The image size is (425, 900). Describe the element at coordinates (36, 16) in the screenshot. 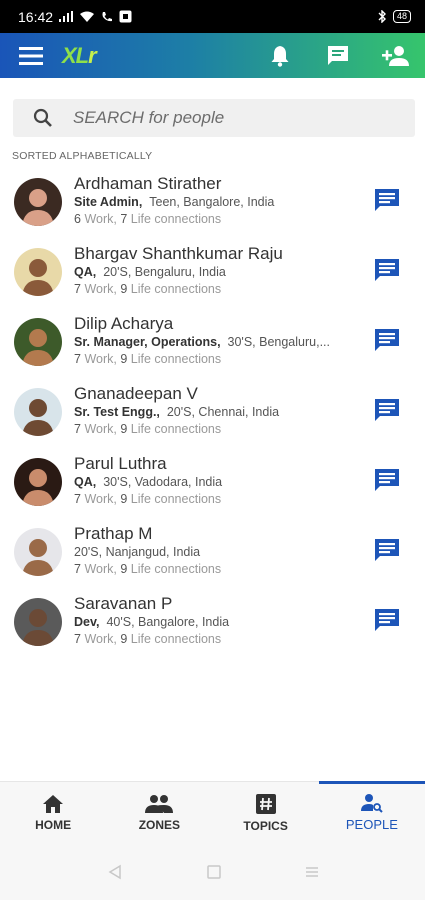

I see `status-time: 16:42` at that location.